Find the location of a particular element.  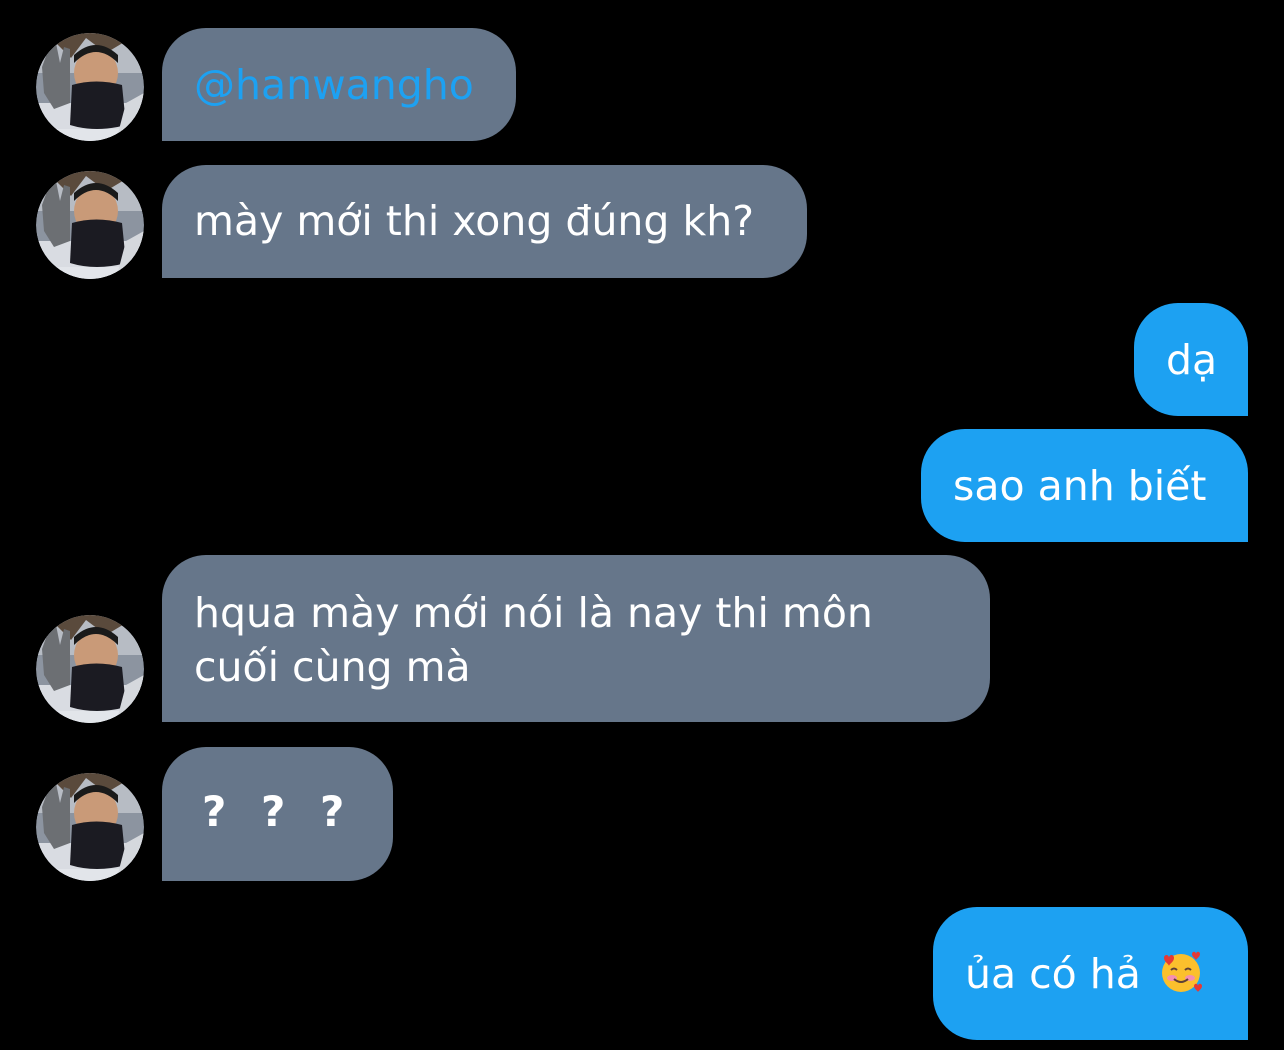

message-bubble-received: @hanwangho is located at coordinates (339, 84).